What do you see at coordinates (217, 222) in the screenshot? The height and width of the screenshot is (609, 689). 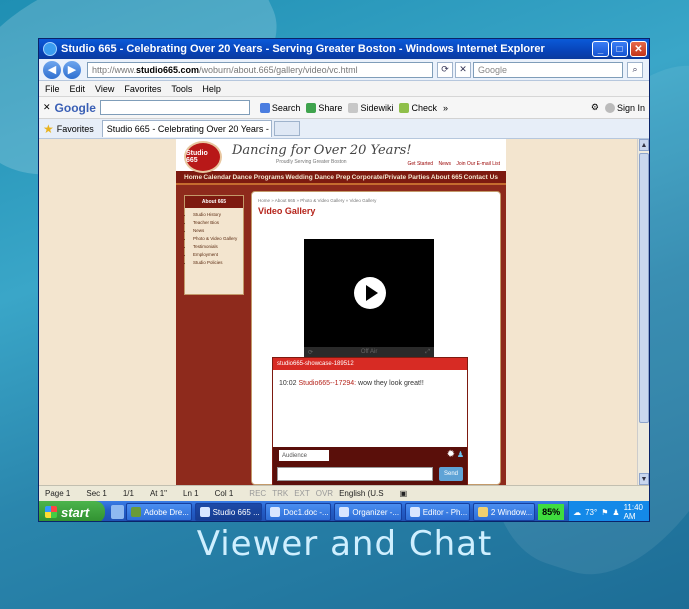 I see `about-item: Teacher Bios` at bounding box center [217, 222].